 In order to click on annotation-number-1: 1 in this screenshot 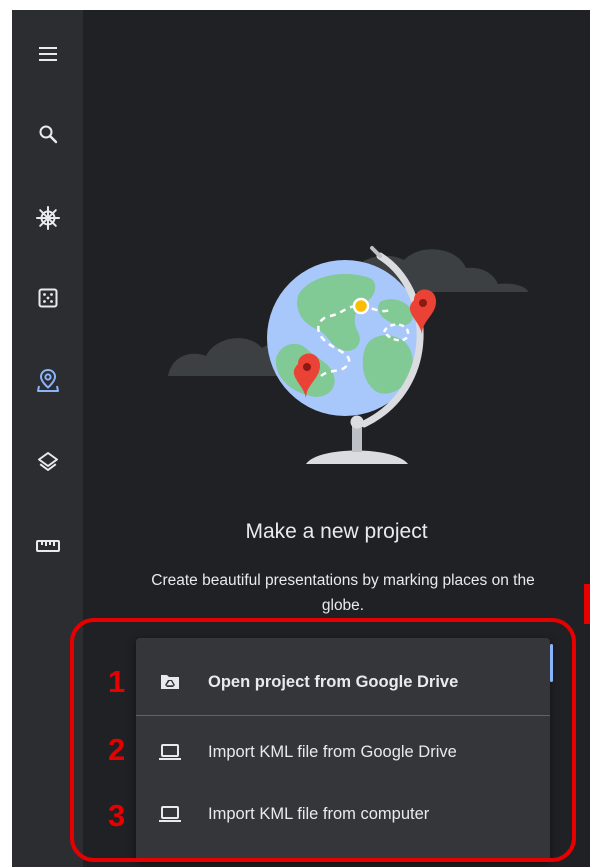, I will do `click(117, 681)`.